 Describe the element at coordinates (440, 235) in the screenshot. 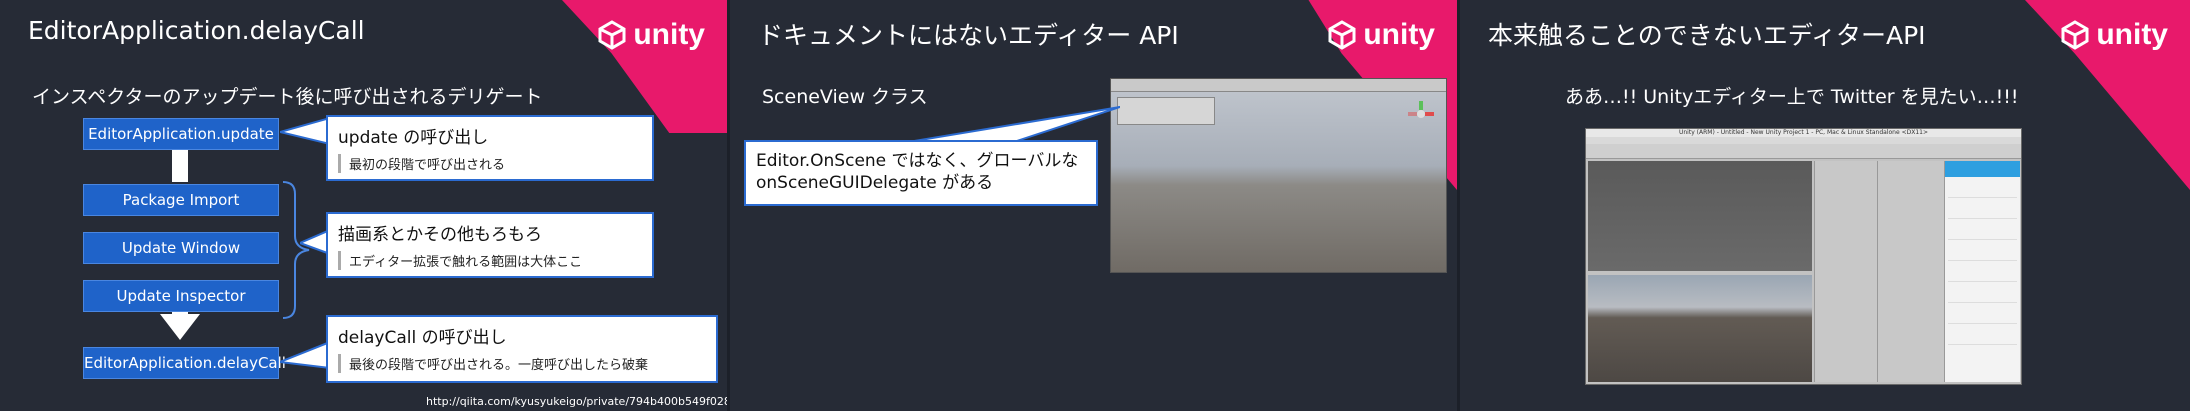

I see `callout-drawing-heading: 描画系とかその他もろもろ` at that location.